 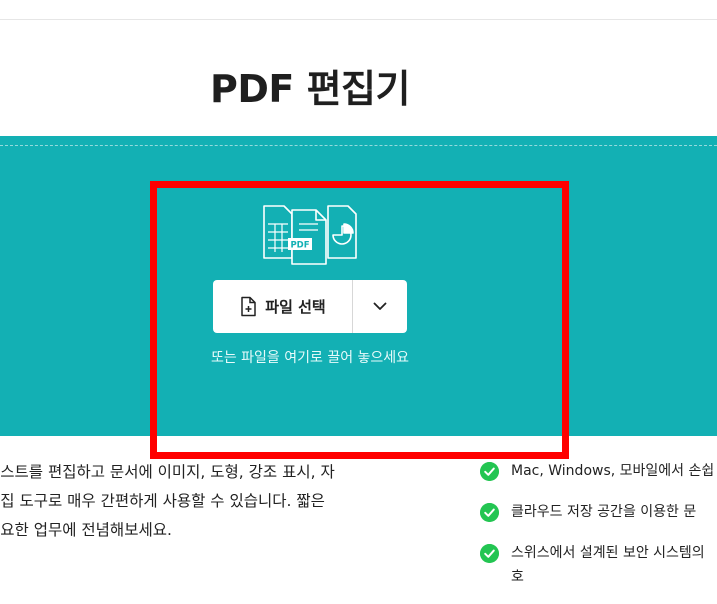 What do you see at coordinates (310, 358) in the screenshot?
I see `drop-hint-text: 또는 파일을 여기로 끌어 놓으세요` at bounding box center [310, 358].